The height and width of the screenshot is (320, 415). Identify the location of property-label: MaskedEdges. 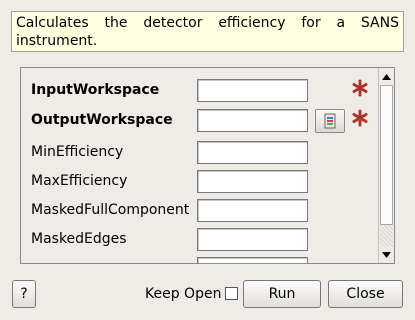
(79, 239).